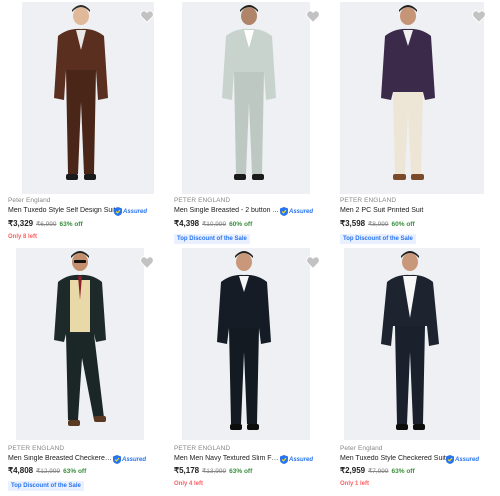 The image size is (500, 496). I want to click on product-mrp: ₹6,999, so click(46, 224).